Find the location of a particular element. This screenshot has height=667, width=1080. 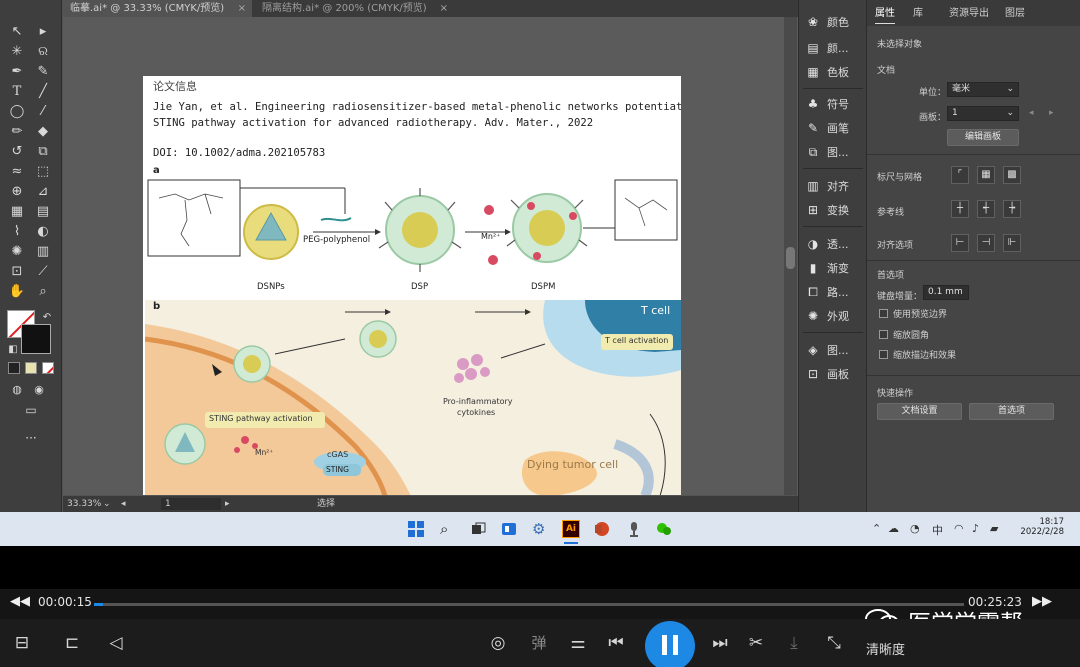

tab-libraries: 库 is located at coordinates (918, 14).